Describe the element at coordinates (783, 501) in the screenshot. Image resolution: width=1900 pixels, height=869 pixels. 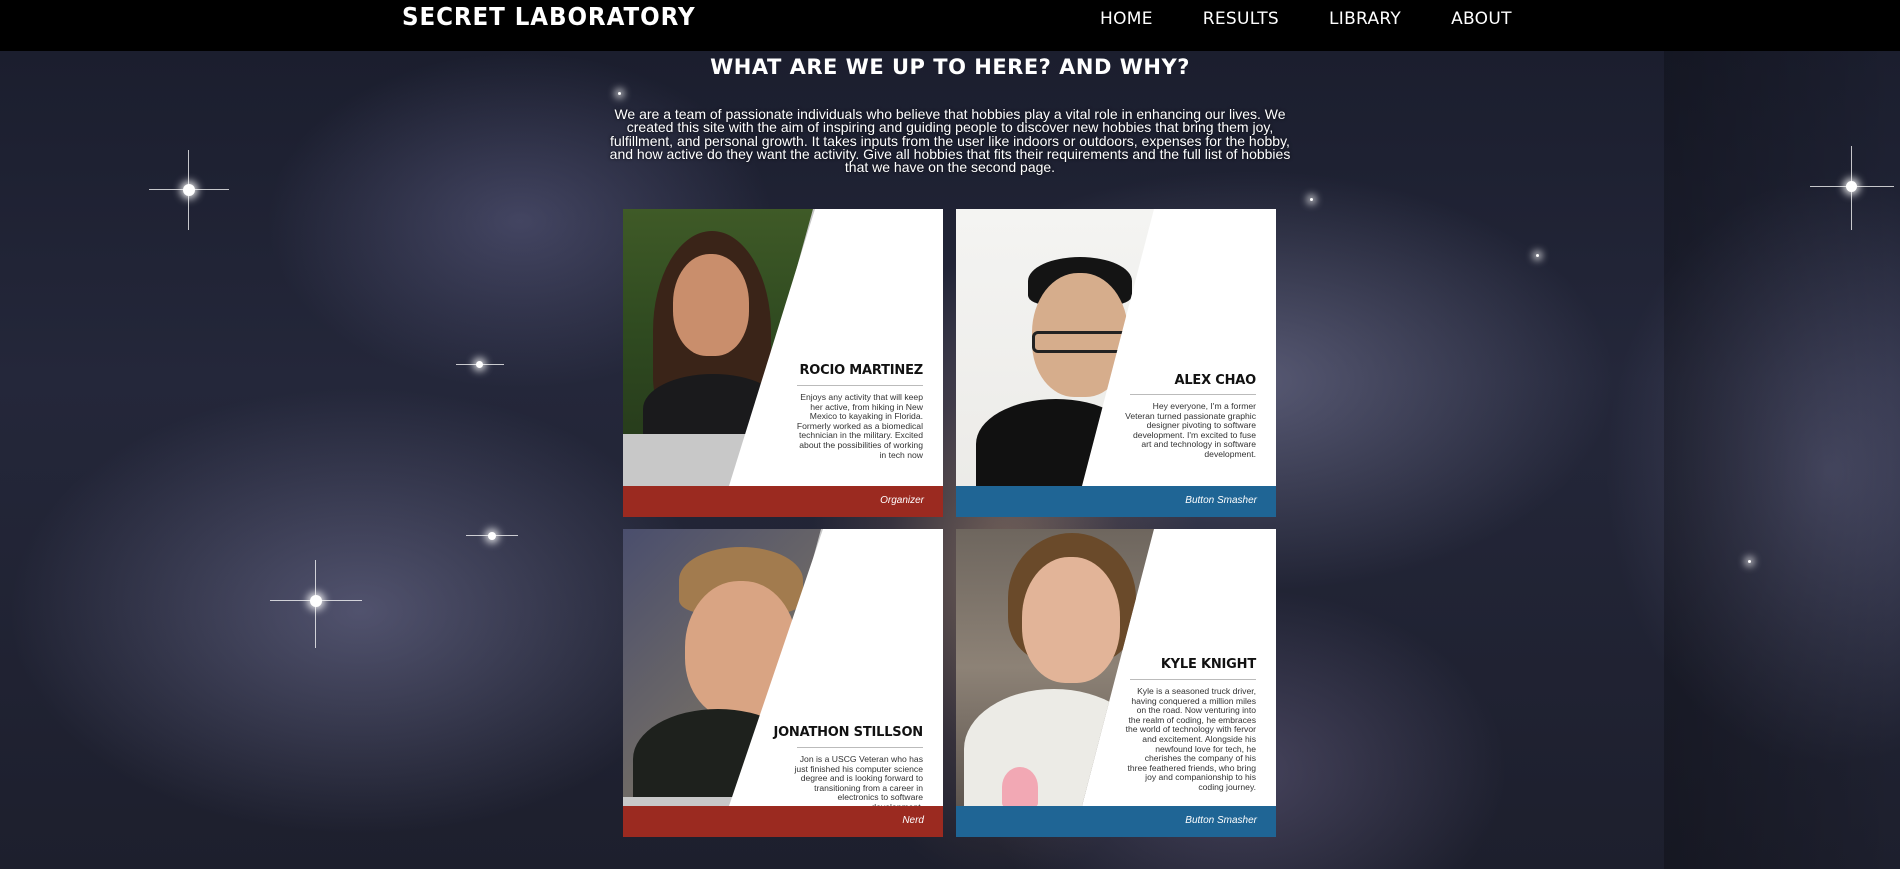
I see `role-banner: Organizer` at that location.